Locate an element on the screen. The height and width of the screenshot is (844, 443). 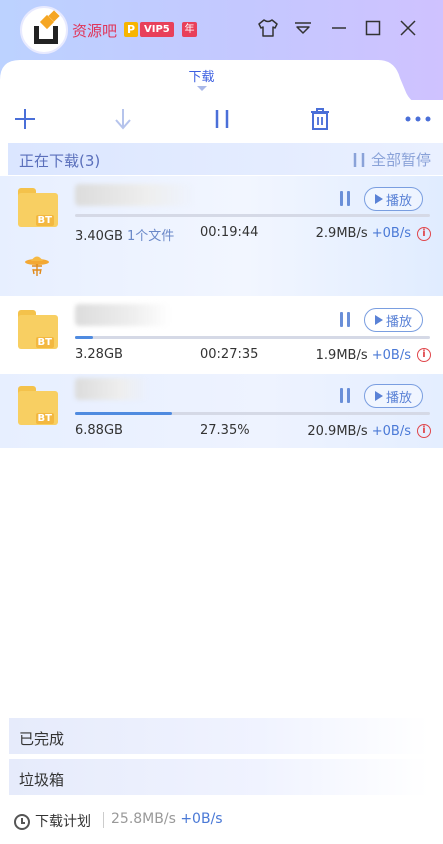
shirt-icon is located at coordinates (268, 28).